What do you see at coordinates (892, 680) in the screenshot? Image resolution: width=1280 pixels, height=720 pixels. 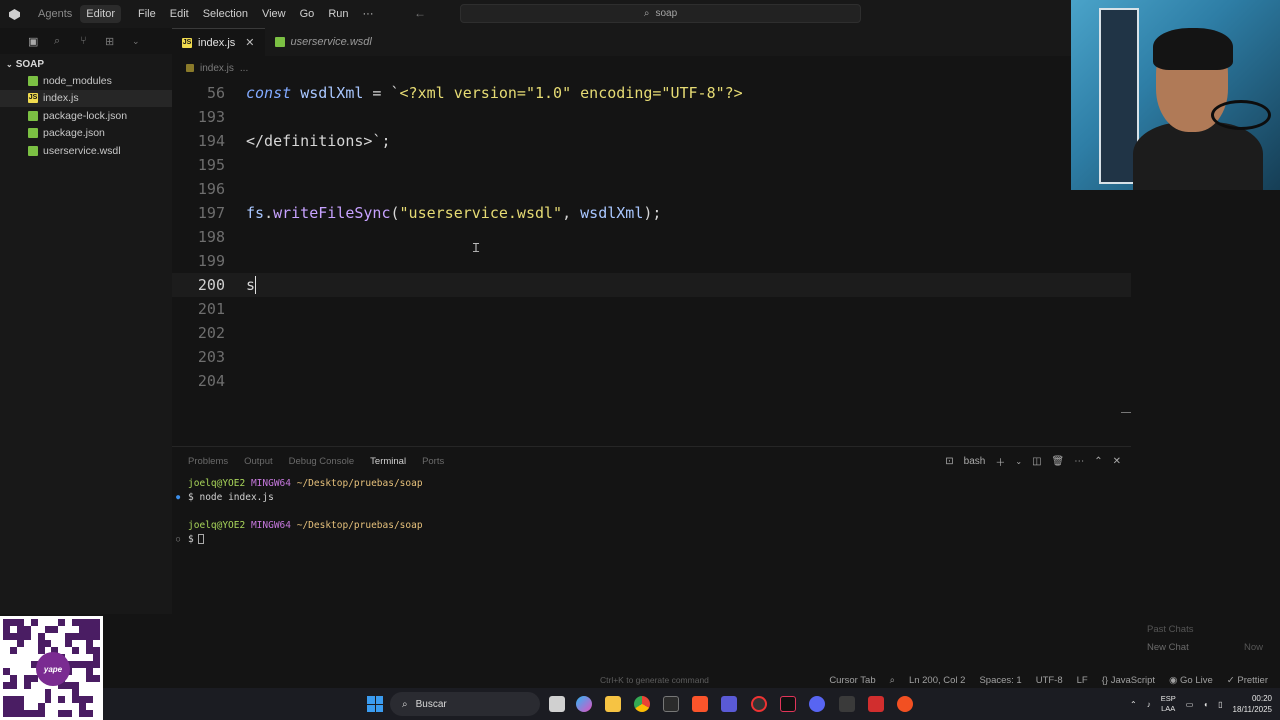 I see `zoom-icon: ⌕` at bounding box center [892, 680].